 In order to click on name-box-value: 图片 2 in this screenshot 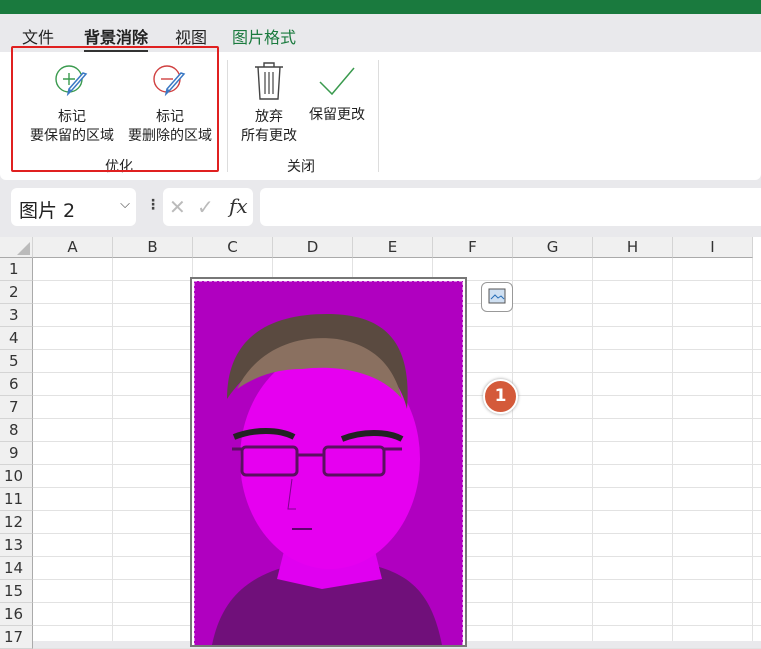, I will do `click(47, 211)`.